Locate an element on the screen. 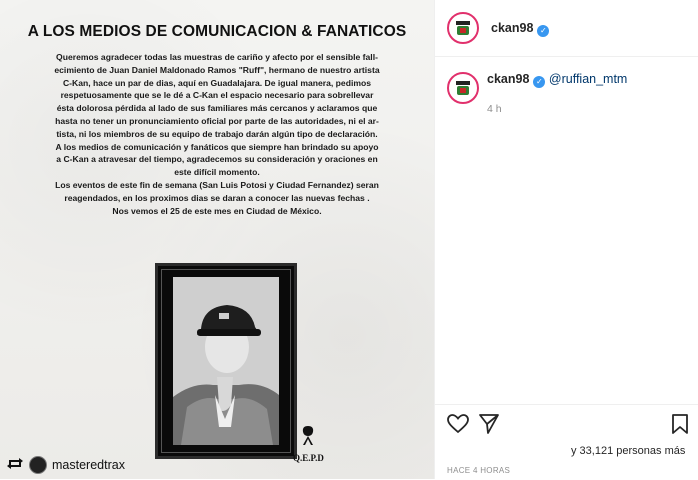 The height and width of the screenshot is (480, 698). avatar is located at coordinates (463, 28).